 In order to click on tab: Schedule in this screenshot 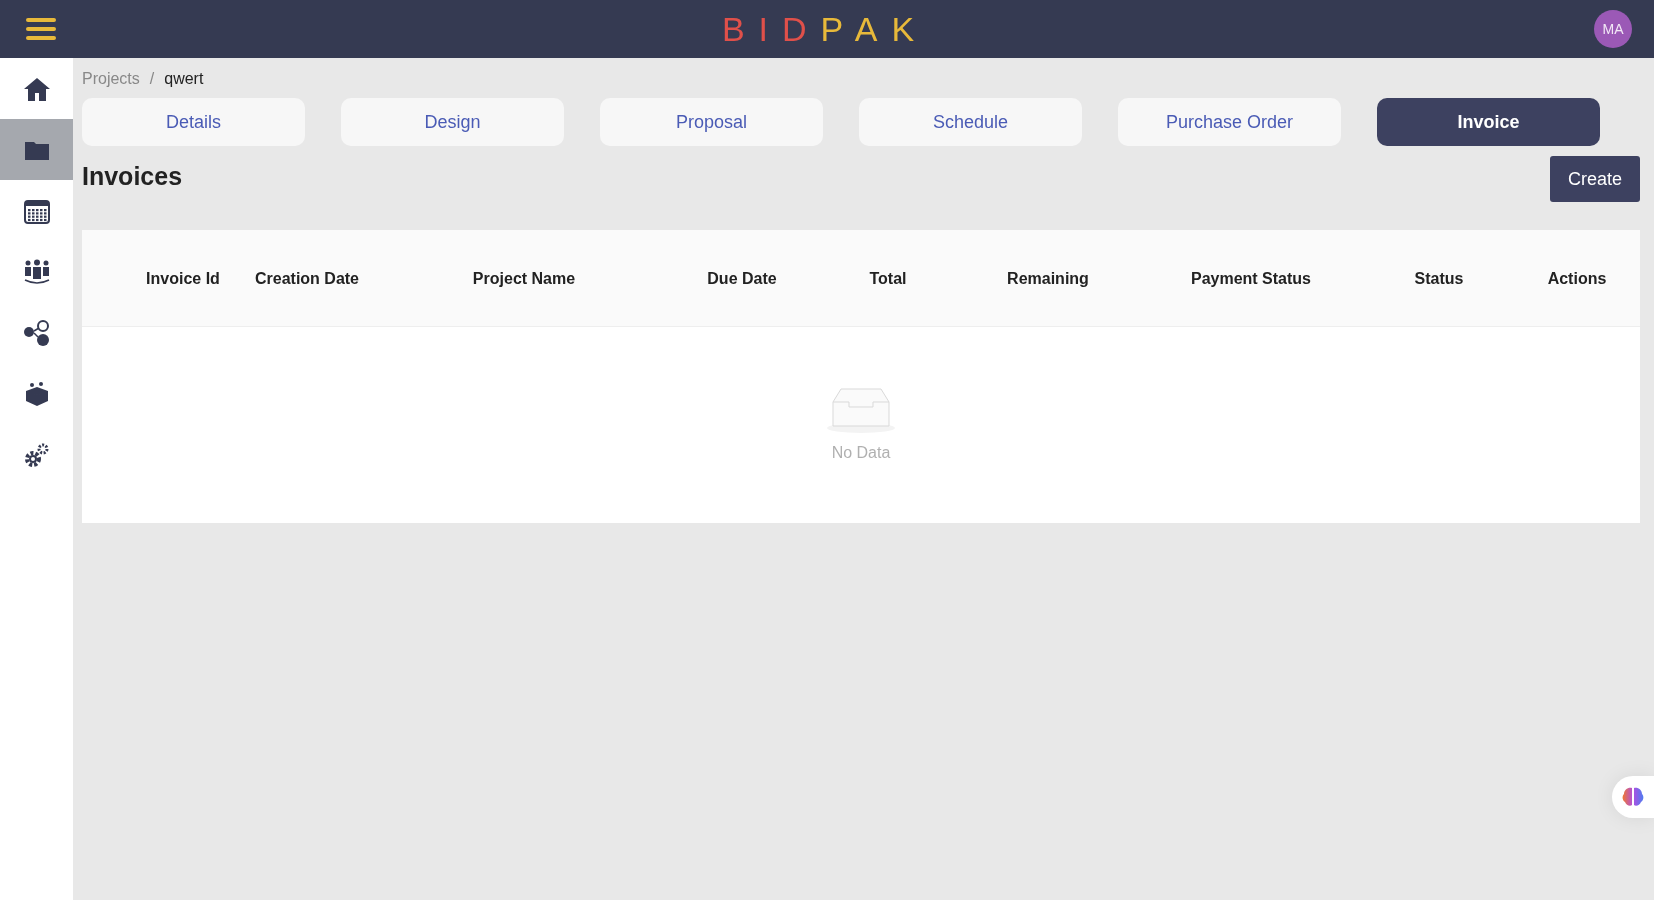, I will do `click(970, 122)`.